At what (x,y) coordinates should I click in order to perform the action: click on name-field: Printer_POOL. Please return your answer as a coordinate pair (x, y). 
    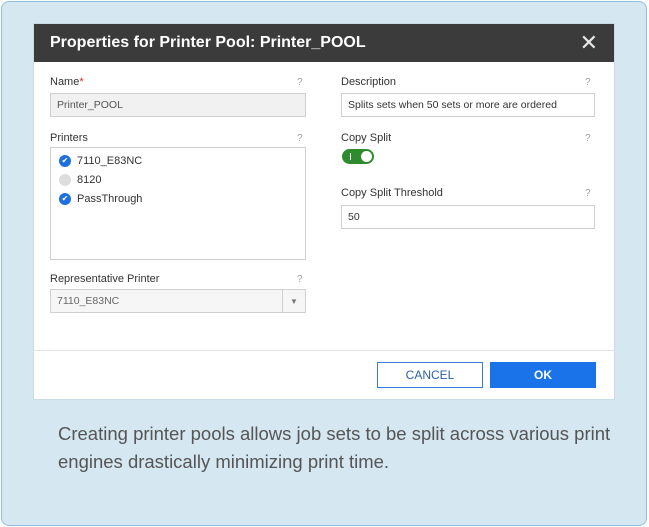
    Looking at the image, I should click on (178, 105).